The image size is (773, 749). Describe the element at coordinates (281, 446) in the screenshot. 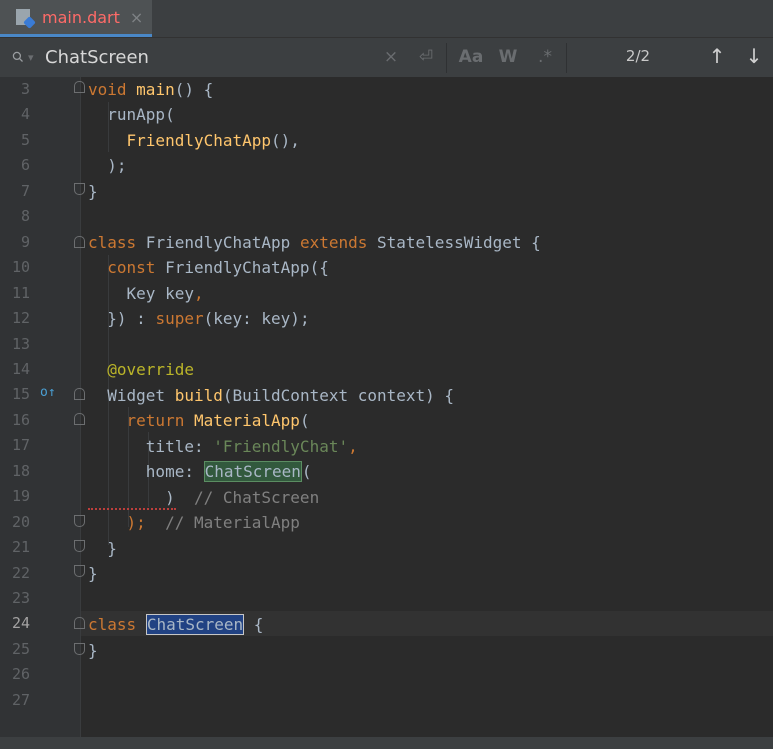

I see `string-literal: 'FriendlyChat'` at that location.